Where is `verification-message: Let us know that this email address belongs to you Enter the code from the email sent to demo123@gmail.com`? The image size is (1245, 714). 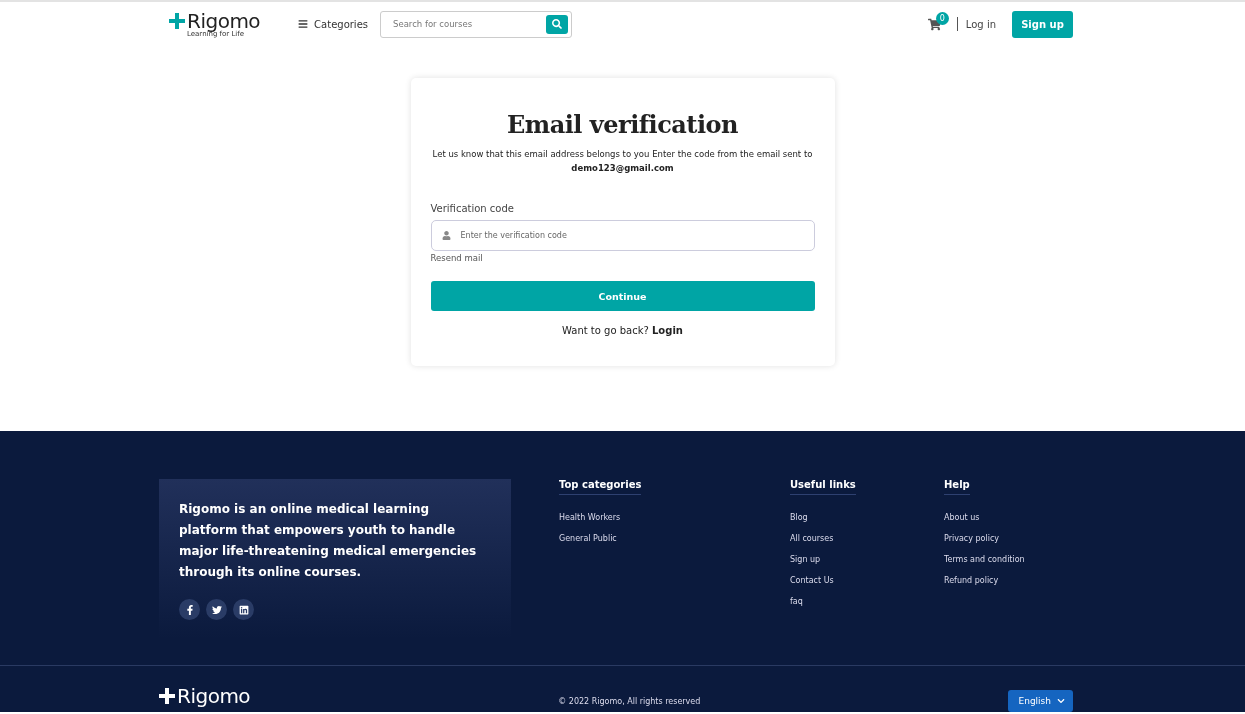
verification-message: Let us know that this email address belongs to you Enter the code from the email sent to demo123@gmail.com is located at coordinates (622, 161).